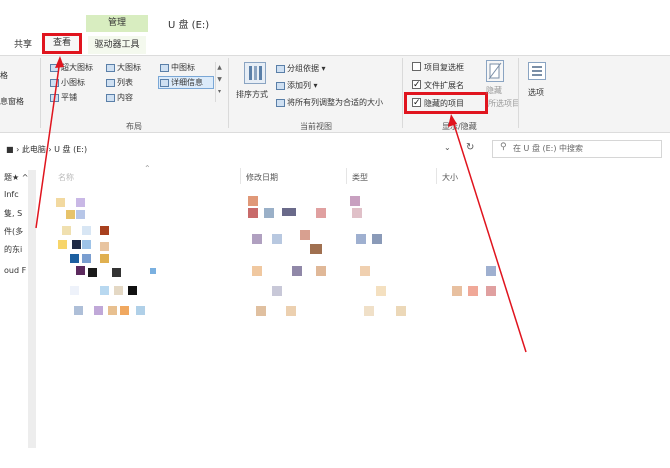 The image size is (670, 468). Describe the element at coordinates (452, 120) in the screenshot. I see `arrow-head-hidden-items` at that location.